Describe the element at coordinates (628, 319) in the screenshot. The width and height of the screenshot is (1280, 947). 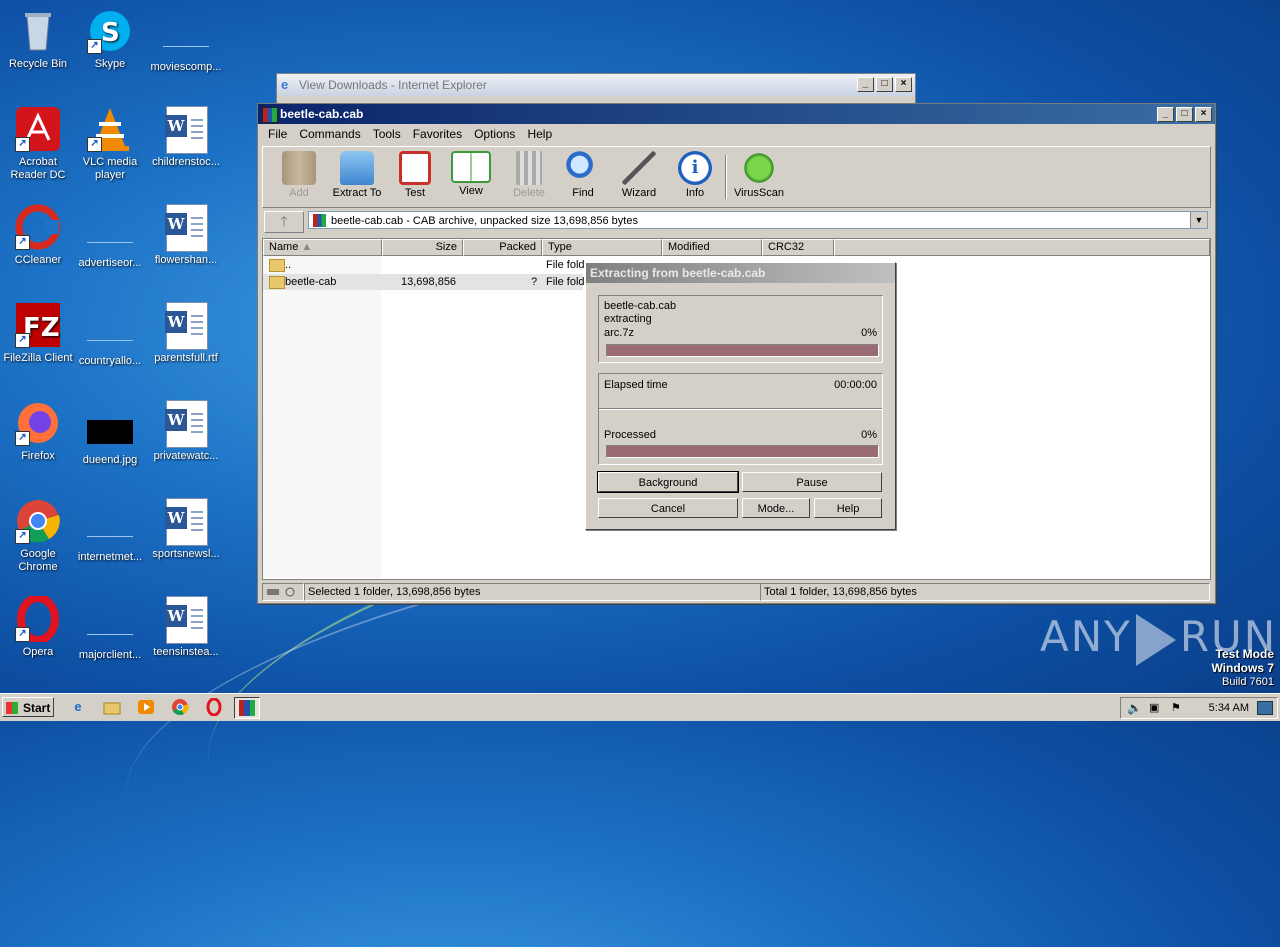
I see `action-text: extracting` at that location.